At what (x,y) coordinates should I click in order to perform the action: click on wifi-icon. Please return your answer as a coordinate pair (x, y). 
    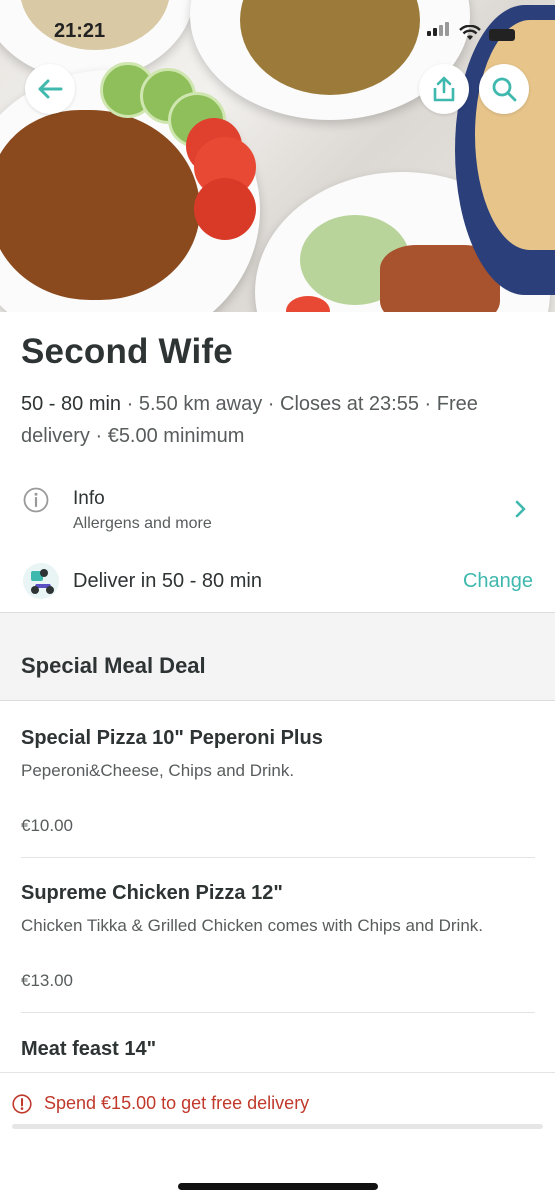
    Looking at the image, I should click on (470, 32).